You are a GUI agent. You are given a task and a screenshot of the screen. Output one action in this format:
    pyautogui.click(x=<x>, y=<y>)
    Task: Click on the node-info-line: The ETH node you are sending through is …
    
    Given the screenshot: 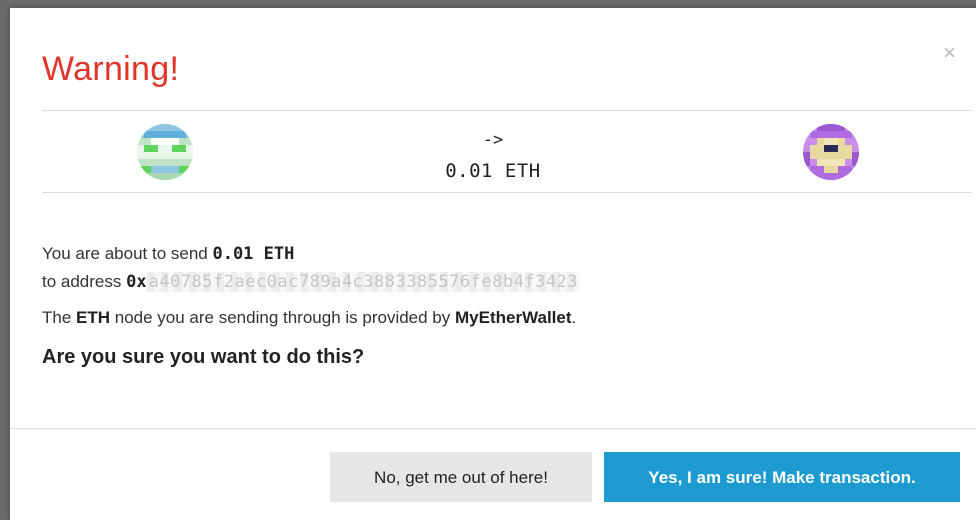 What is the action you would take?
    pyautogui.click(x=492, y=318)
    